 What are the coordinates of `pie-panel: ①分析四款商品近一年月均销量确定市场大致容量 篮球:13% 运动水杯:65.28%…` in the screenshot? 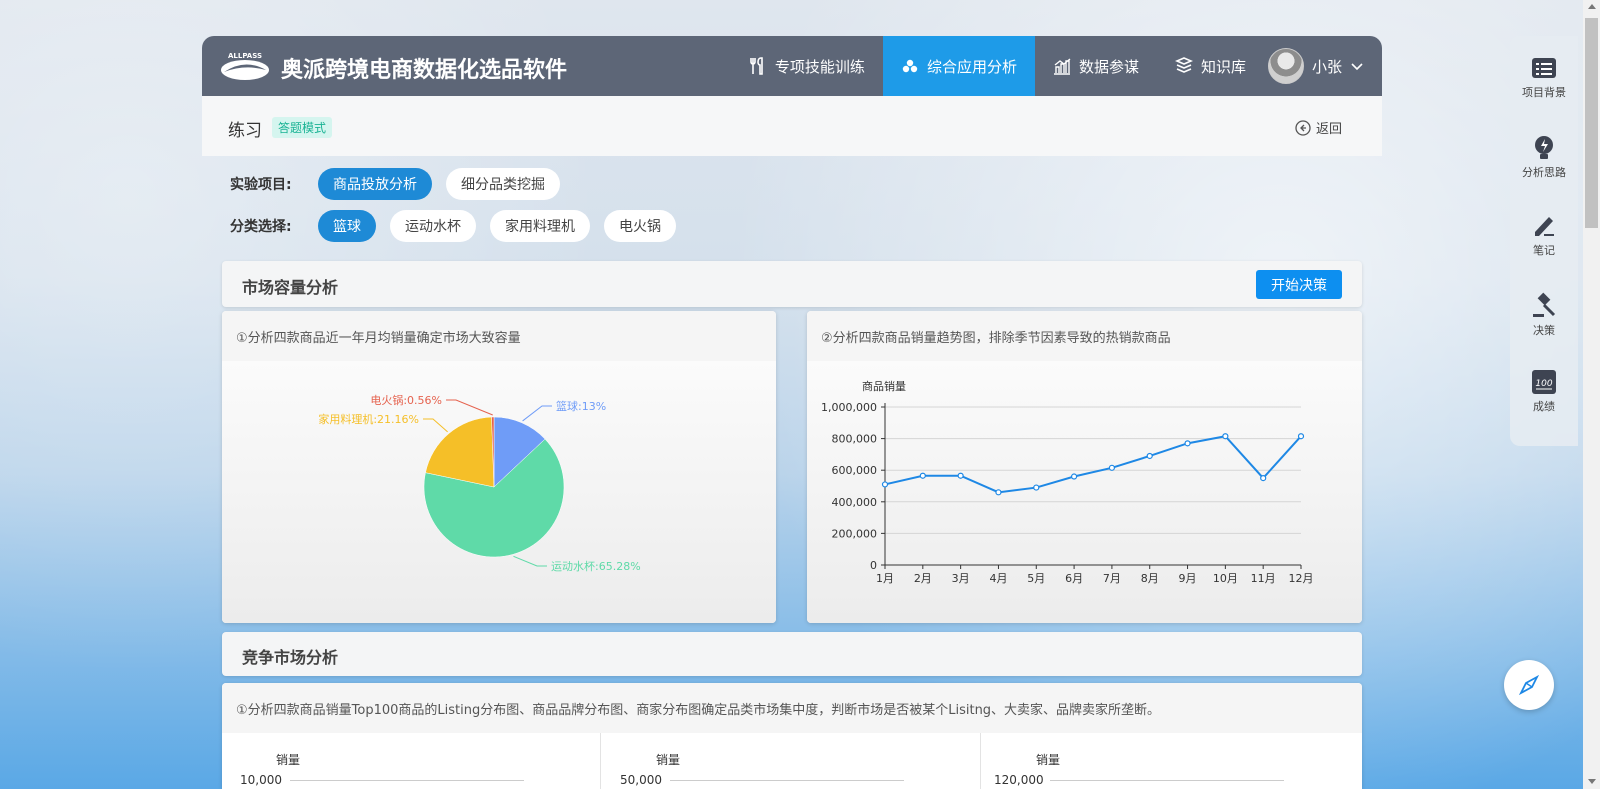 It's located at (499, 467).